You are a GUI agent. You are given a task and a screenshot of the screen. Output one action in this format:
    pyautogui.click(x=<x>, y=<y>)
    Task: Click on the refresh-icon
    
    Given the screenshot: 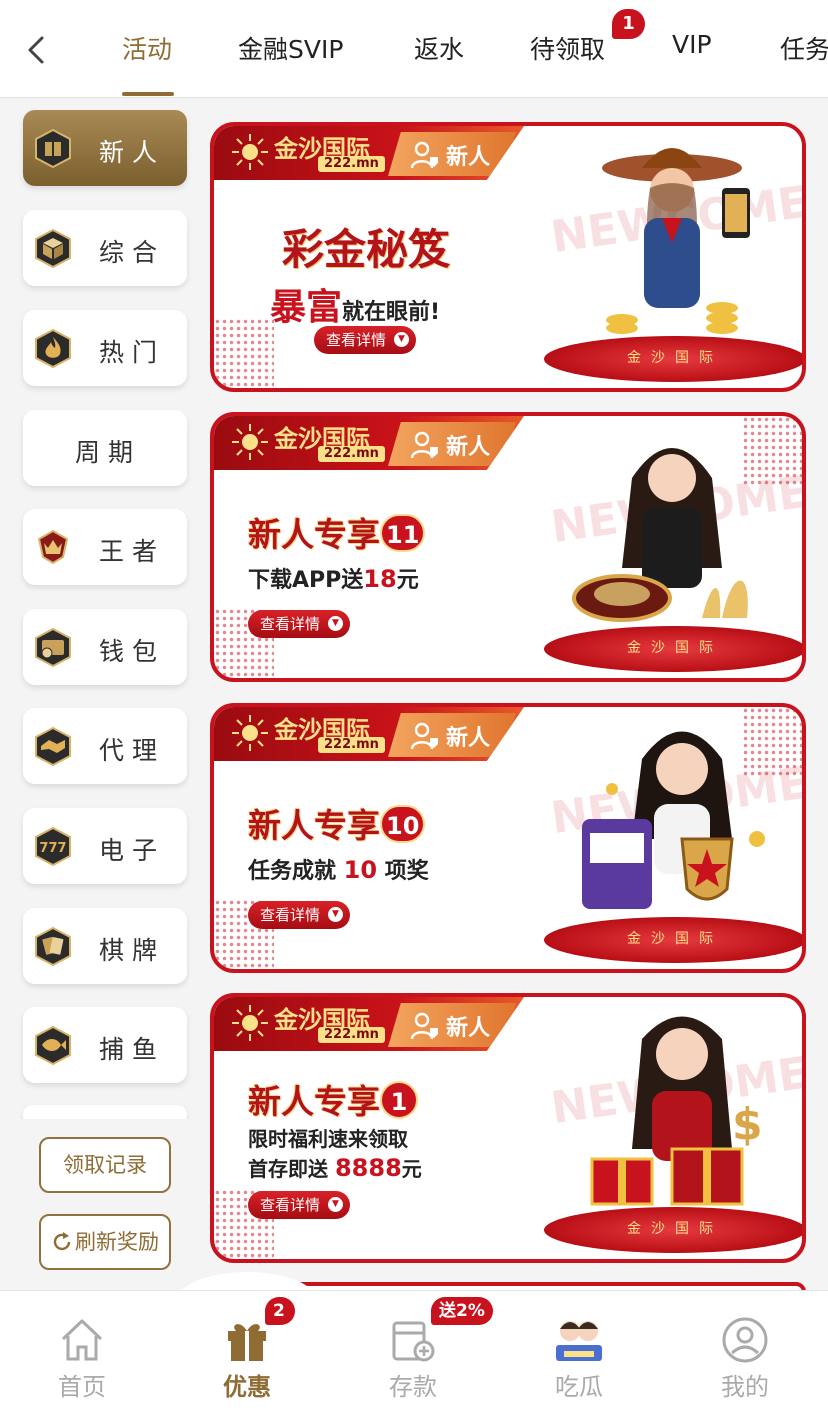 What is the action you would take?
    pyautogui.click(x=62, y=1241)
    